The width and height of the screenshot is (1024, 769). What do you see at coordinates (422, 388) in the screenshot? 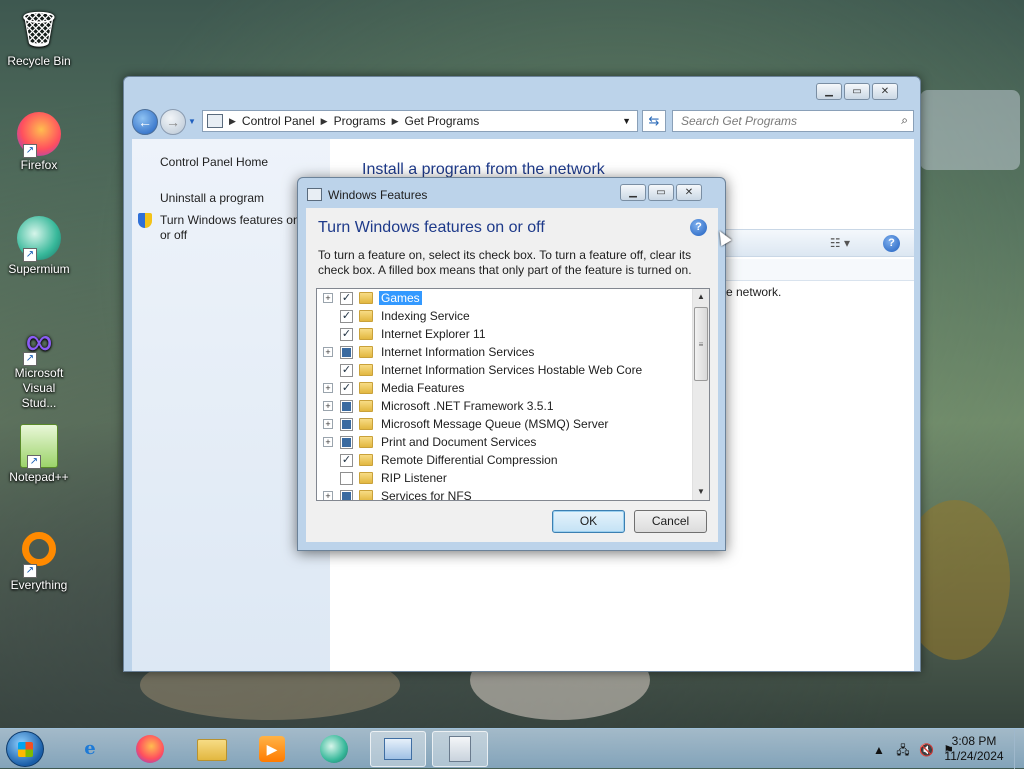
I see `feature-label: Media Features` at bounding box center [422, 388].